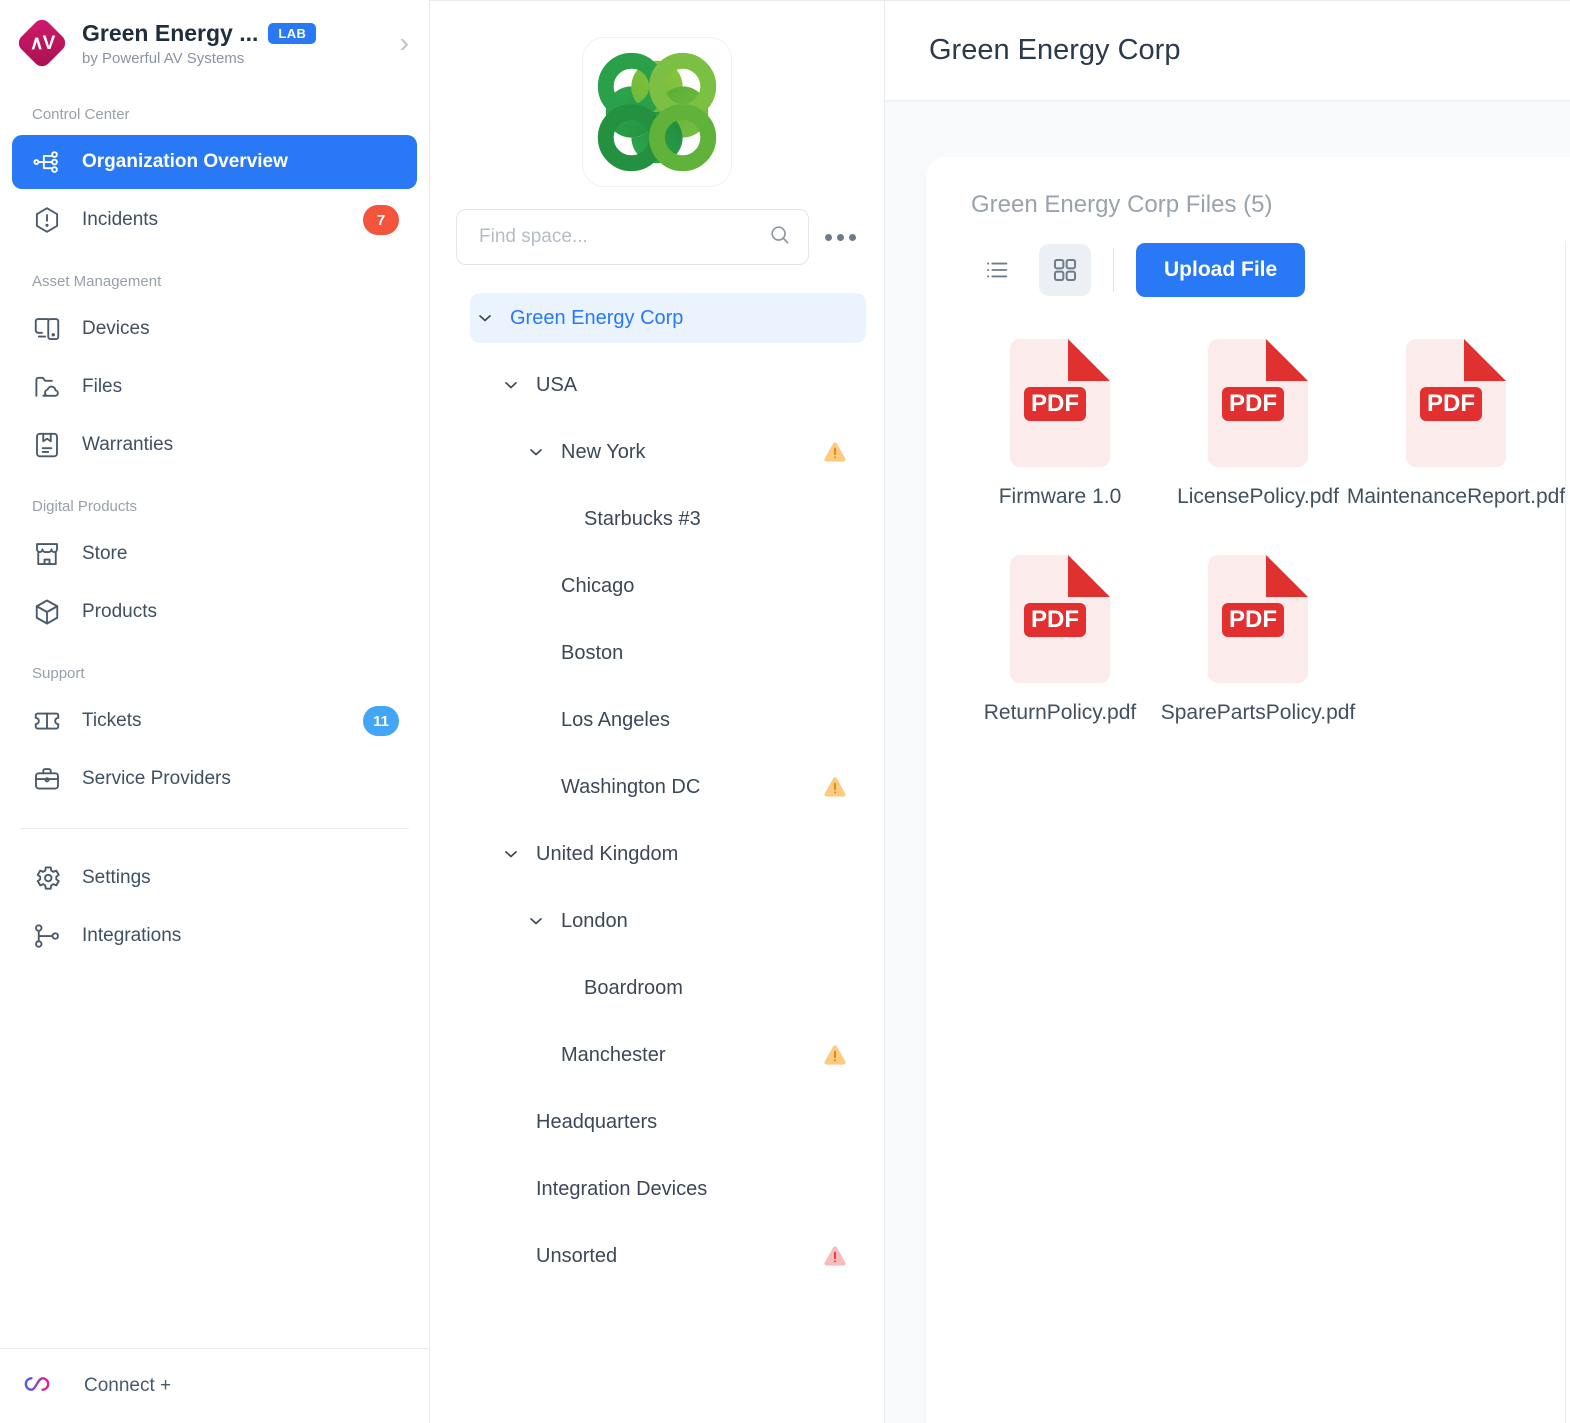 The width and height of the screenshot is (1570, 1423). What do you see at coordinates (116, 877) in the screenshot?
I see `sidebar-item-label: Settings` at bounding box center [116, 877].